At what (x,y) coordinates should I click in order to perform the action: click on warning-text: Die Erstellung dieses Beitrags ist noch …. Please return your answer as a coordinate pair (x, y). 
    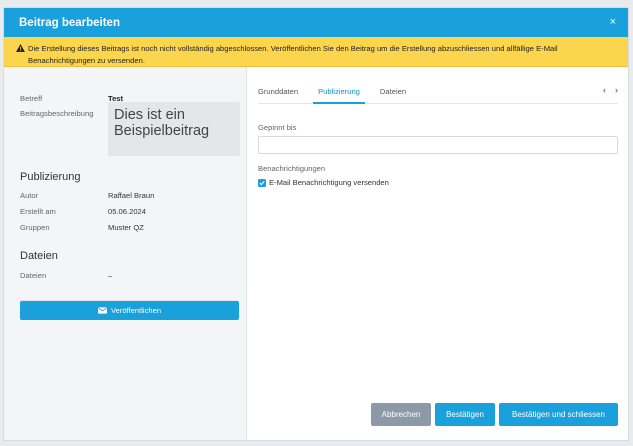
    Looking at the image, I should click on (293, 54).